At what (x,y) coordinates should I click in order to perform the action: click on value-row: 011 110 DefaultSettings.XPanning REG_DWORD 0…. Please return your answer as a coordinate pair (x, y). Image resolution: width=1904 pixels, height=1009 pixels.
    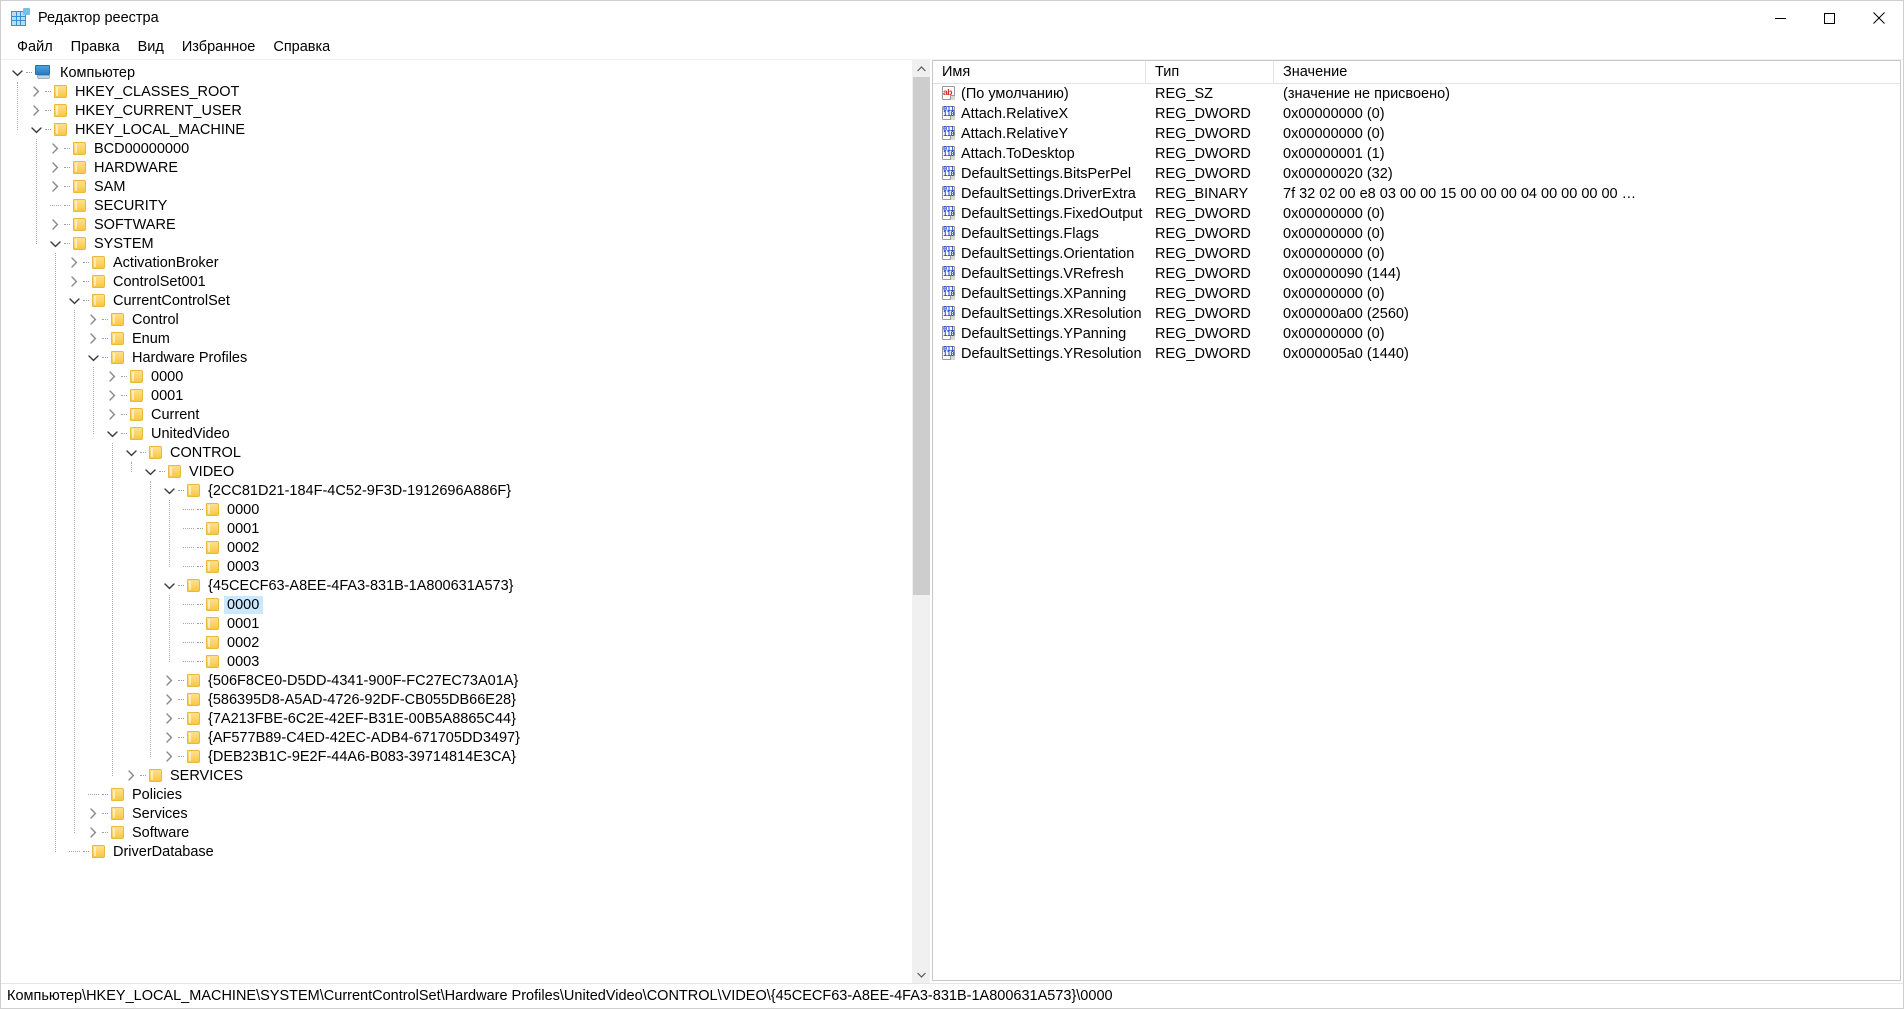
    Looking at the image, I should click on (1416, 294).